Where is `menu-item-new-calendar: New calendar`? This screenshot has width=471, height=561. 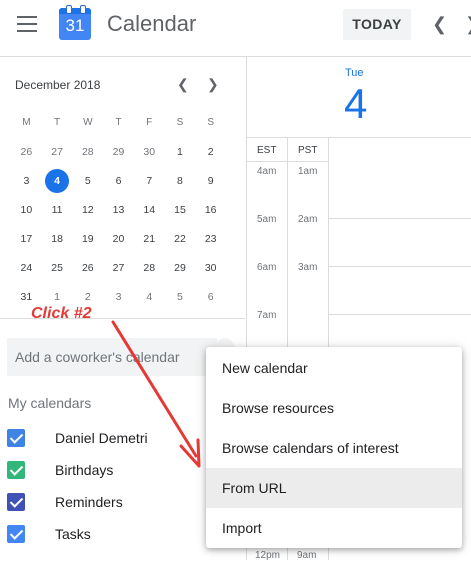
menu-item-new-calendar: New calendar is located at coordinates (334, 368).